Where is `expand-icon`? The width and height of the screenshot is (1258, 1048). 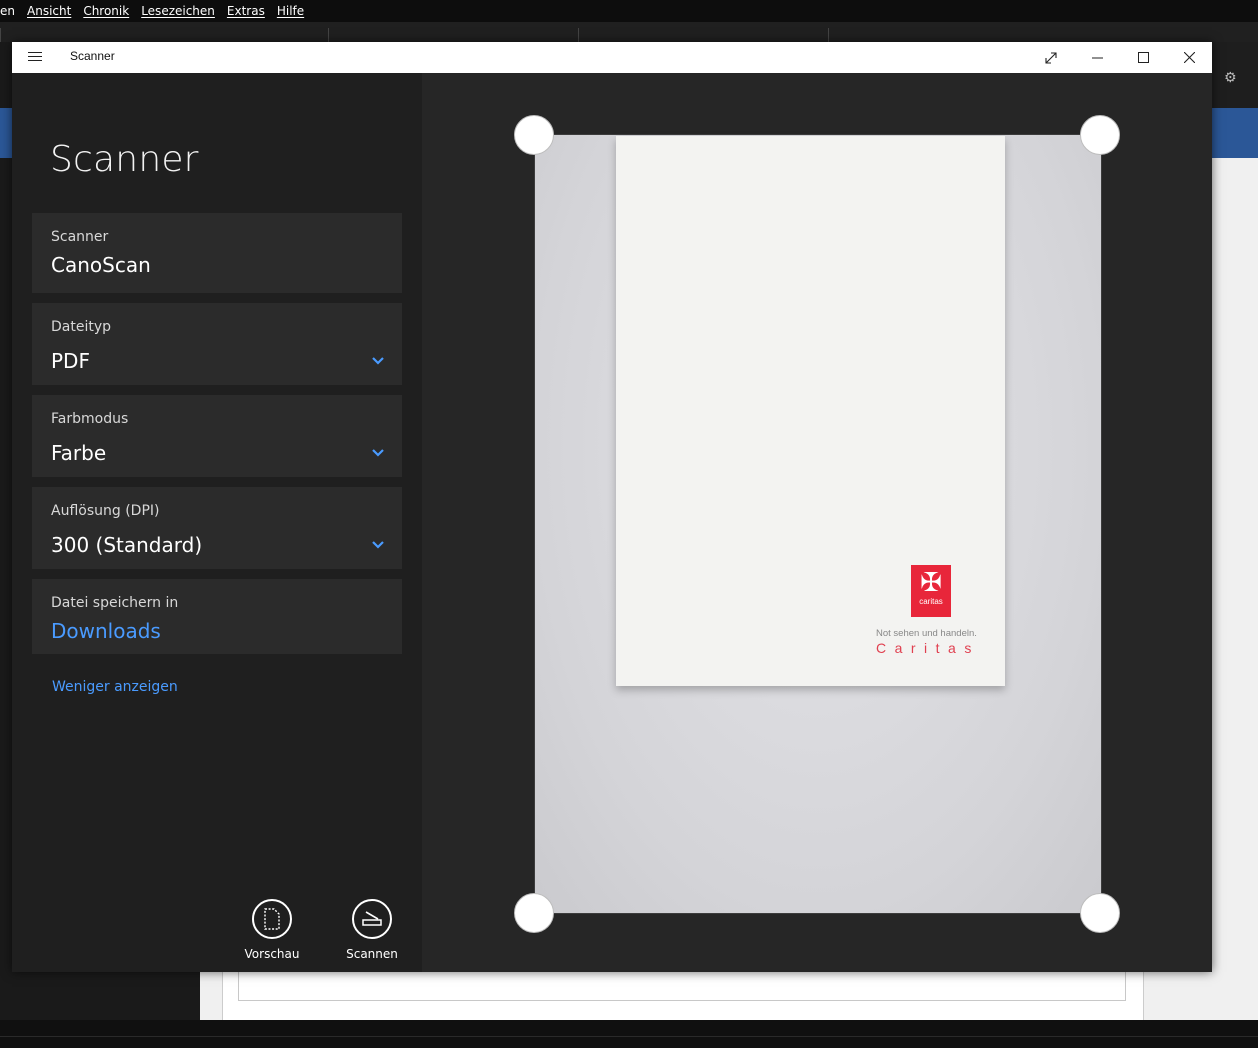 expand-icon is located at coordinates (1051, 57).